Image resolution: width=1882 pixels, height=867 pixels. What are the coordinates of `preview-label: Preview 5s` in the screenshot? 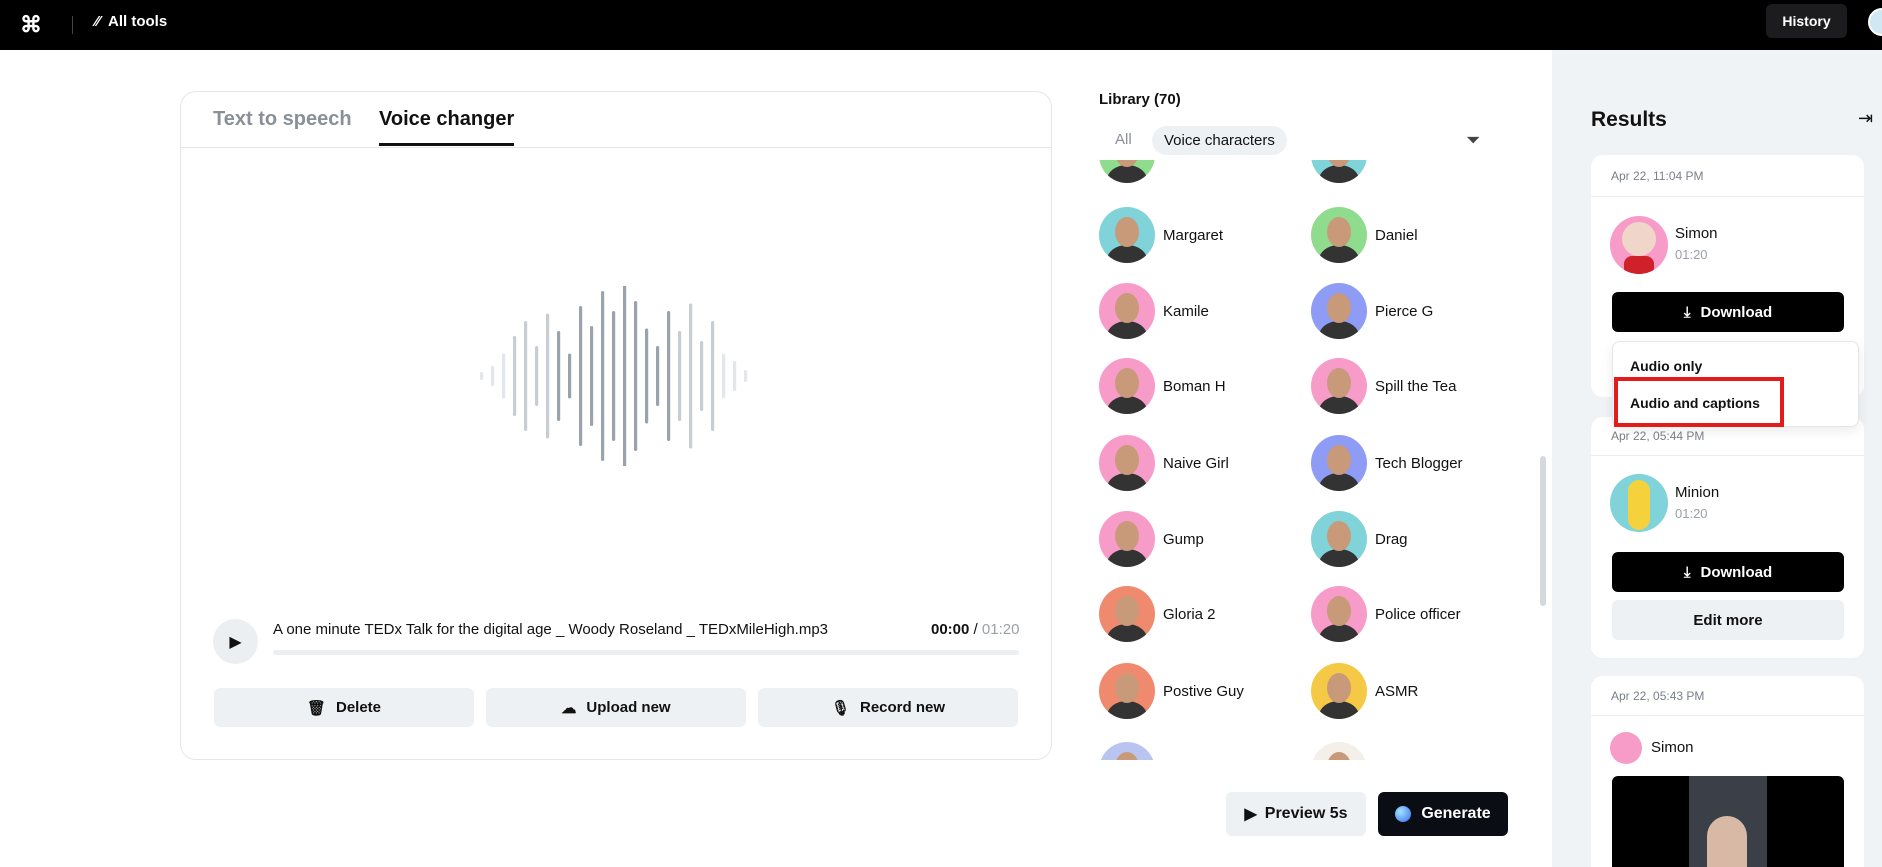 It's located at (1306, 813).